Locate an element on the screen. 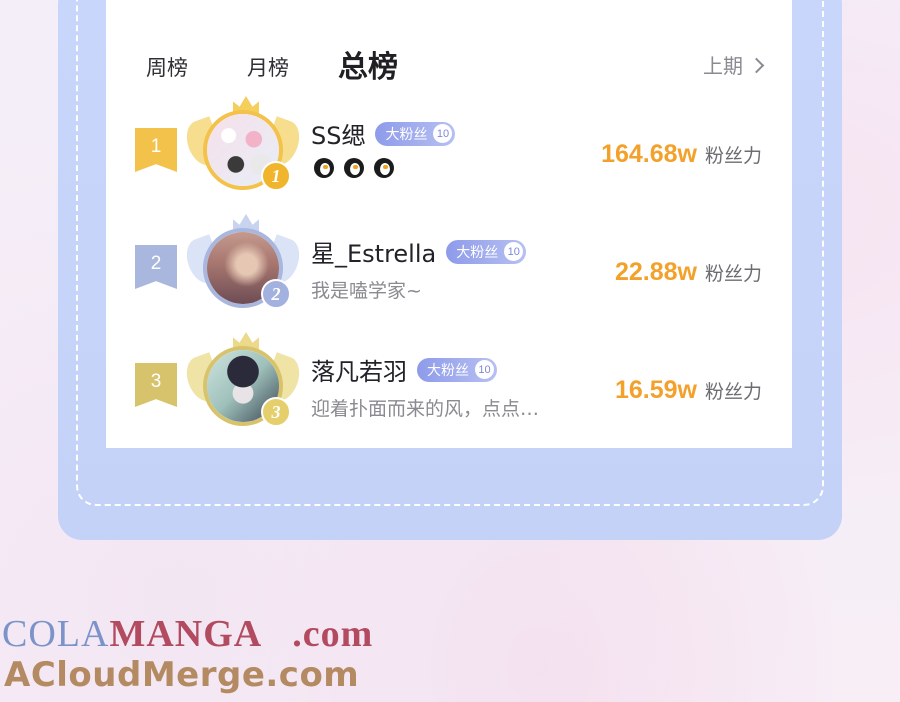 This screenshot has height=702, width=900. penguin-icons is located at coordinates (354, 167).